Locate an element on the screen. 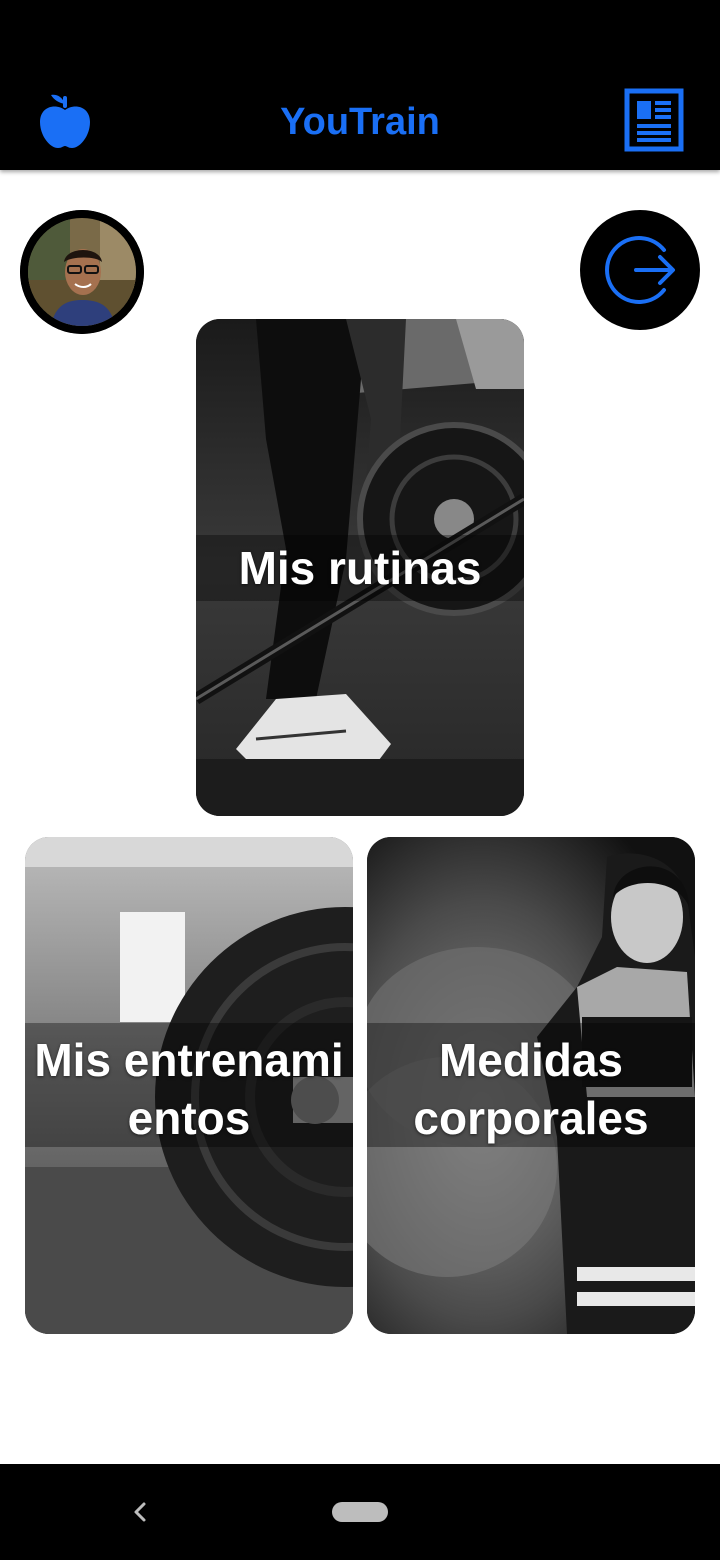 The height and width of the screenshot is (1560, 720). back-chevron-icon is located at coordinates (140, 1512).